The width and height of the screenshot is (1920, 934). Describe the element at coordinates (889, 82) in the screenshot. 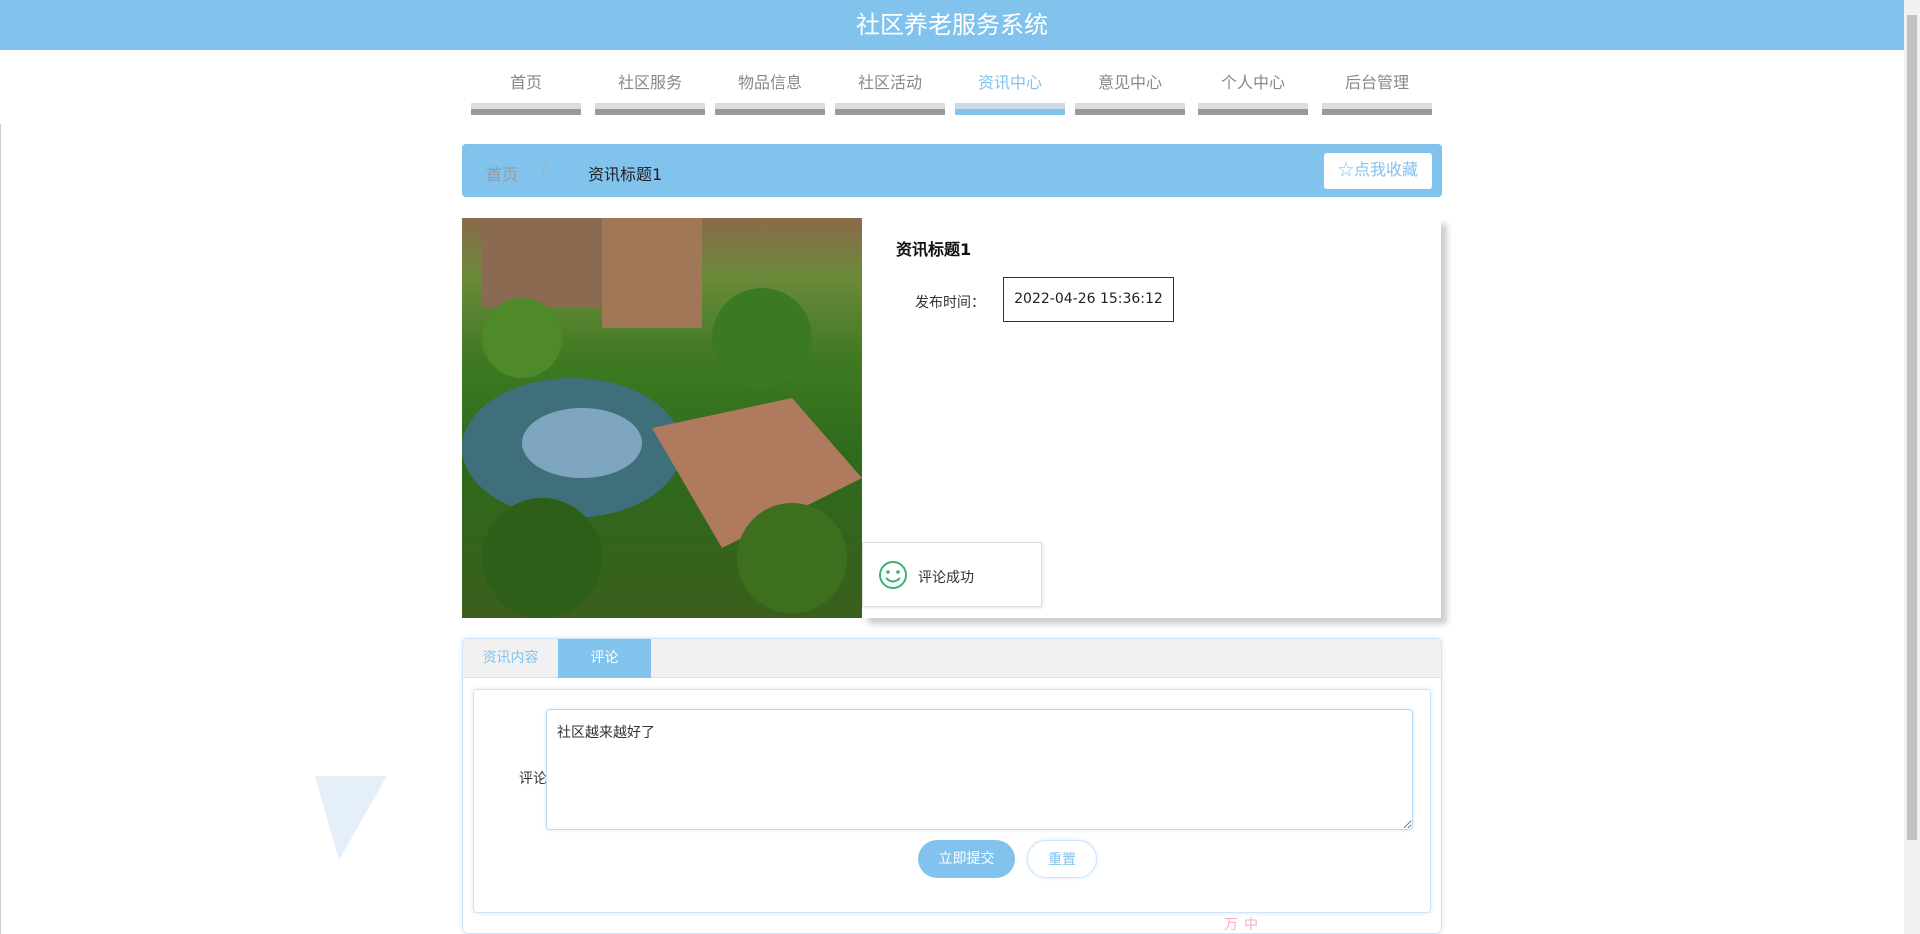

I see `nav-label: 社区活动` at that location.